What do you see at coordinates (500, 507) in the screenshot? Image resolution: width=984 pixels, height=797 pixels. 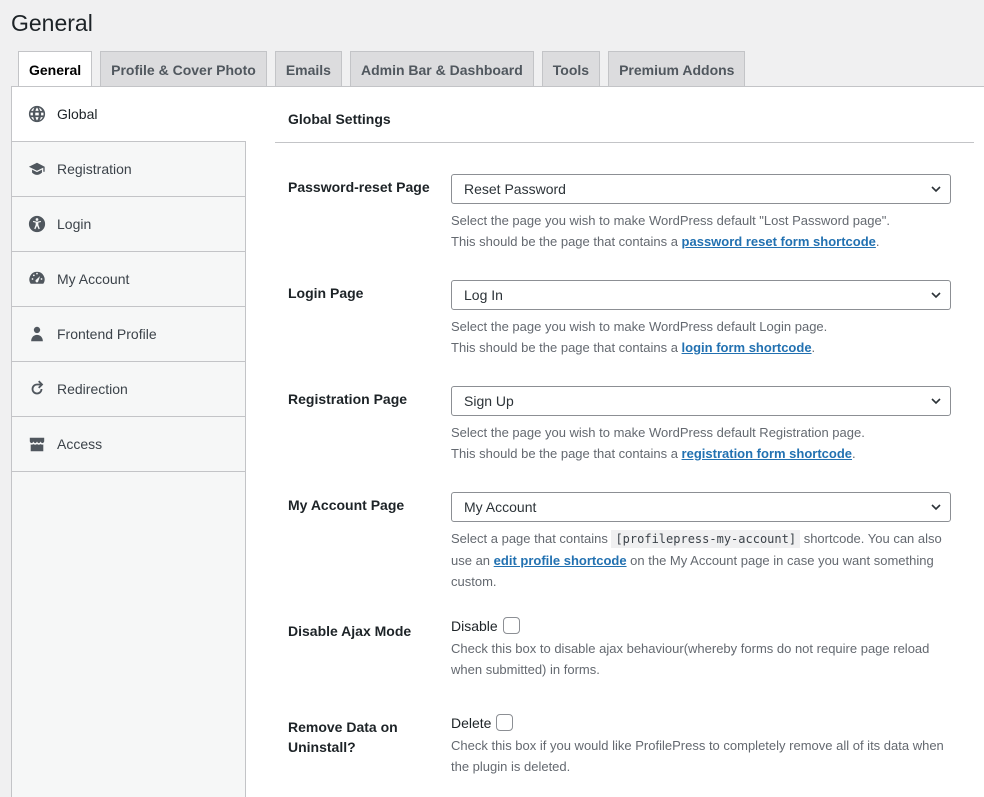 I see `select-value: My Account` at bounding box center [500, 507].